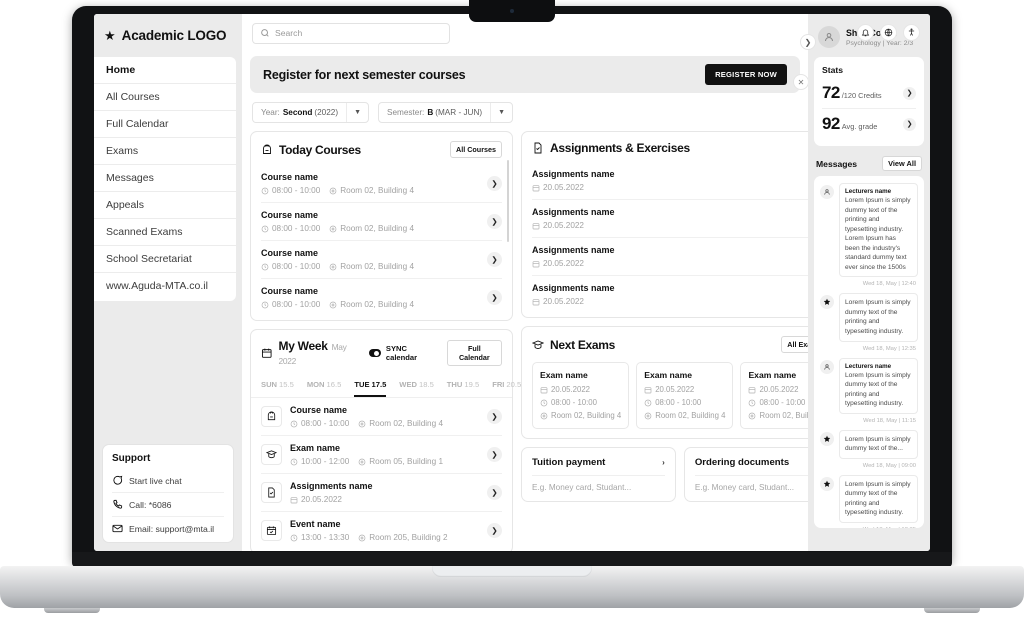 This screenshot has height=624, width=1024. I want to click on all-exams-button: All Exams, so click(794, 344).